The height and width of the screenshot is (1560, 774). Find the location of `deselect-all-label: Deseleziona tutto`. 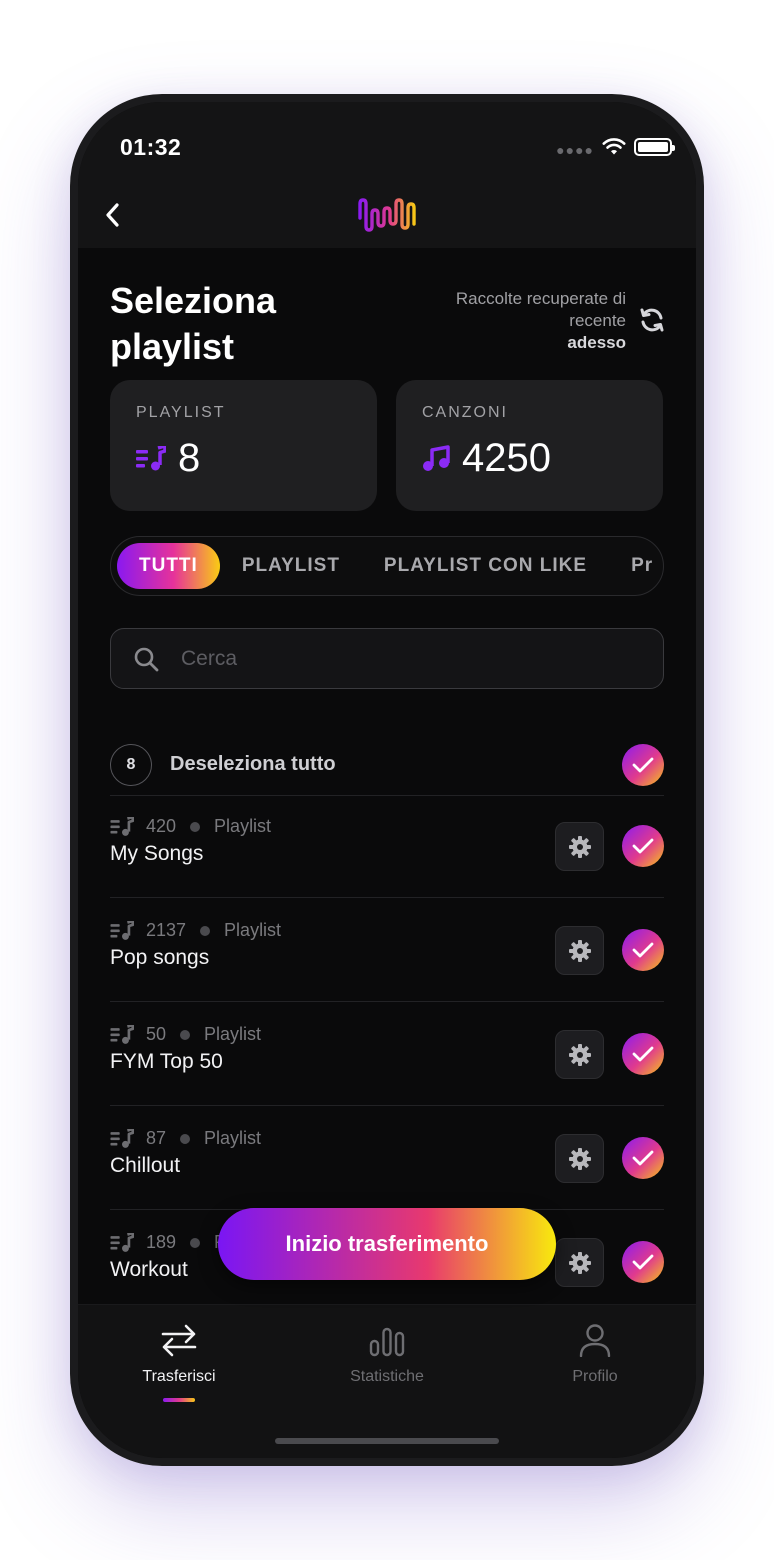

deselect-all-label: Deseleziona tutto is located at coordinates (253, 764).